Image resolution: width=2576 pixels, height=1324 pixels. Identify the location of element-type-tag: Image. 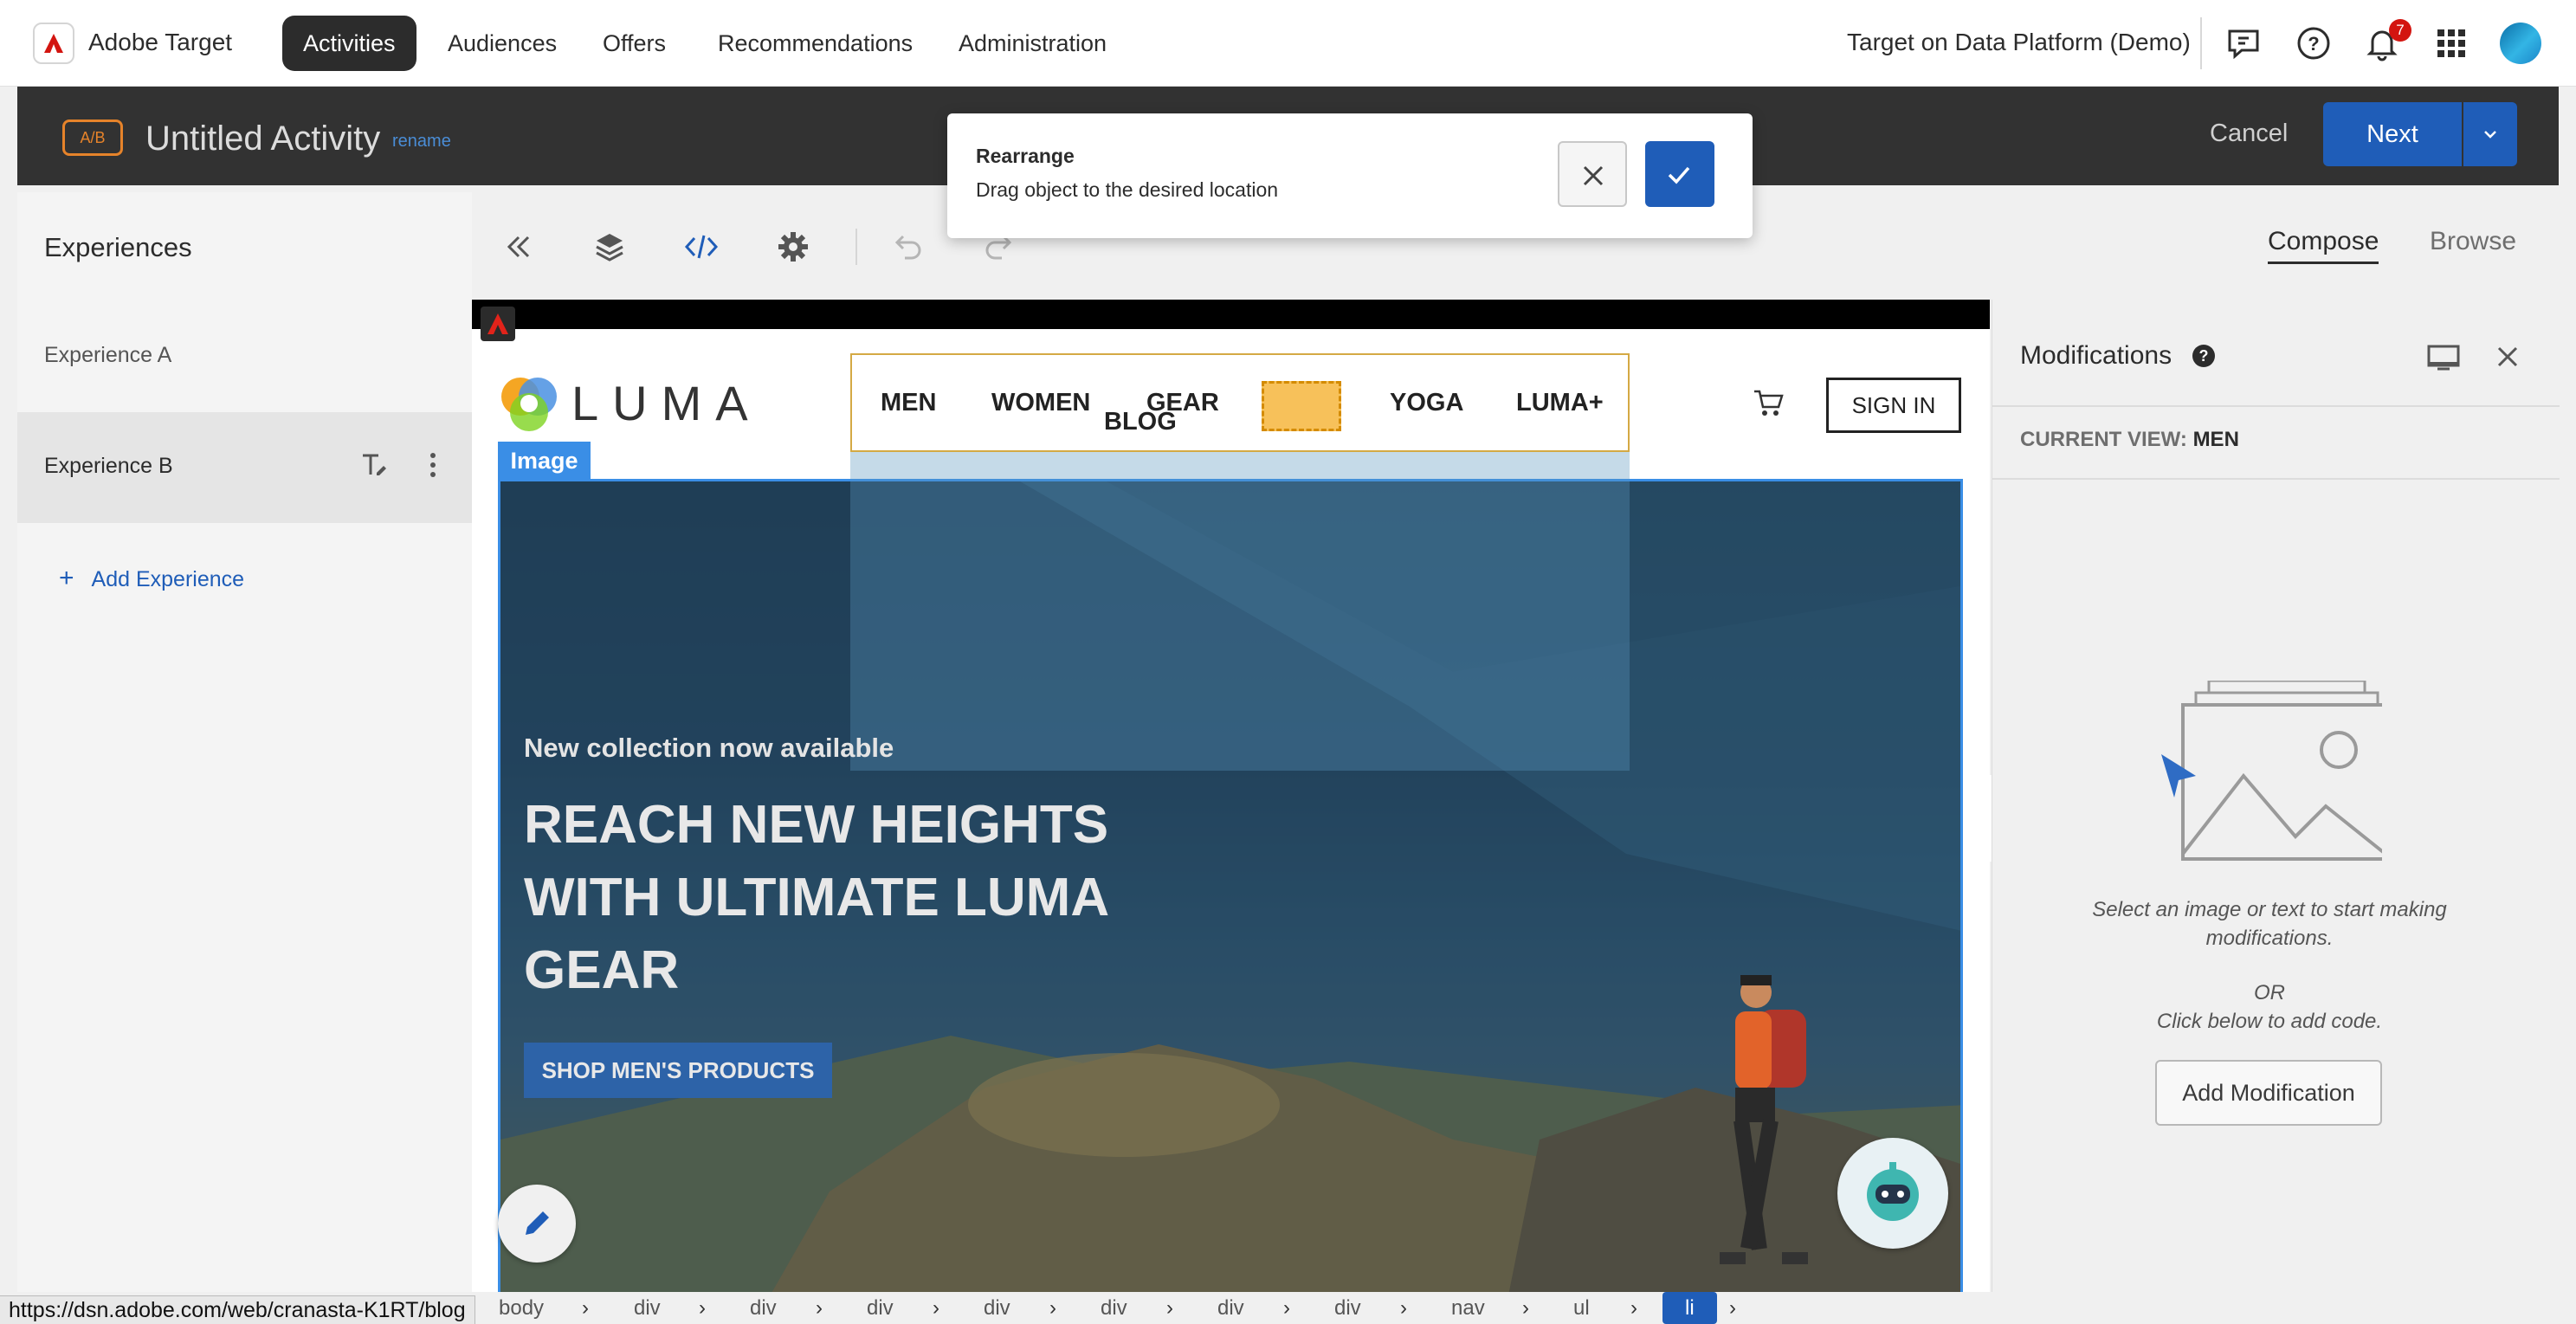
(544, 461).